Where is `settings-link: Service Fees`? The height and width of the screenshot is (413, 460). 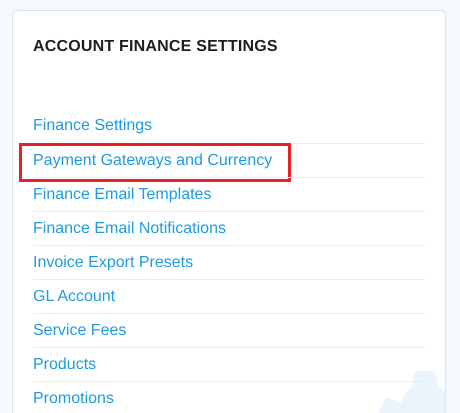
settings-link: Service Fees is located at coordinates (79, 330).